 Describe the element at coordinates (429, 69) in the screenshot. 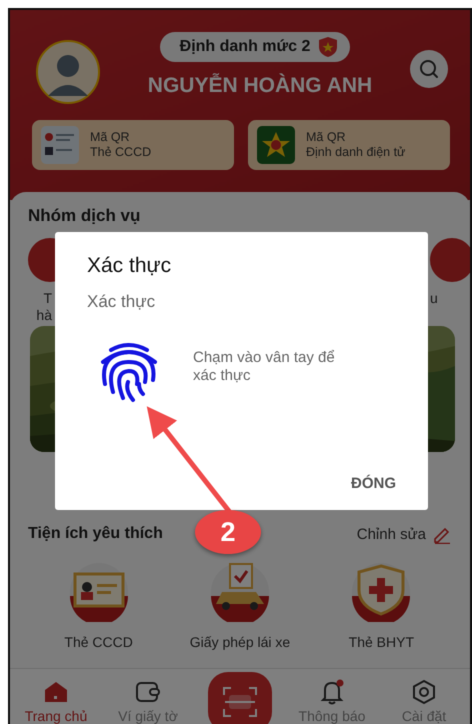

I see `search-button` at that location.